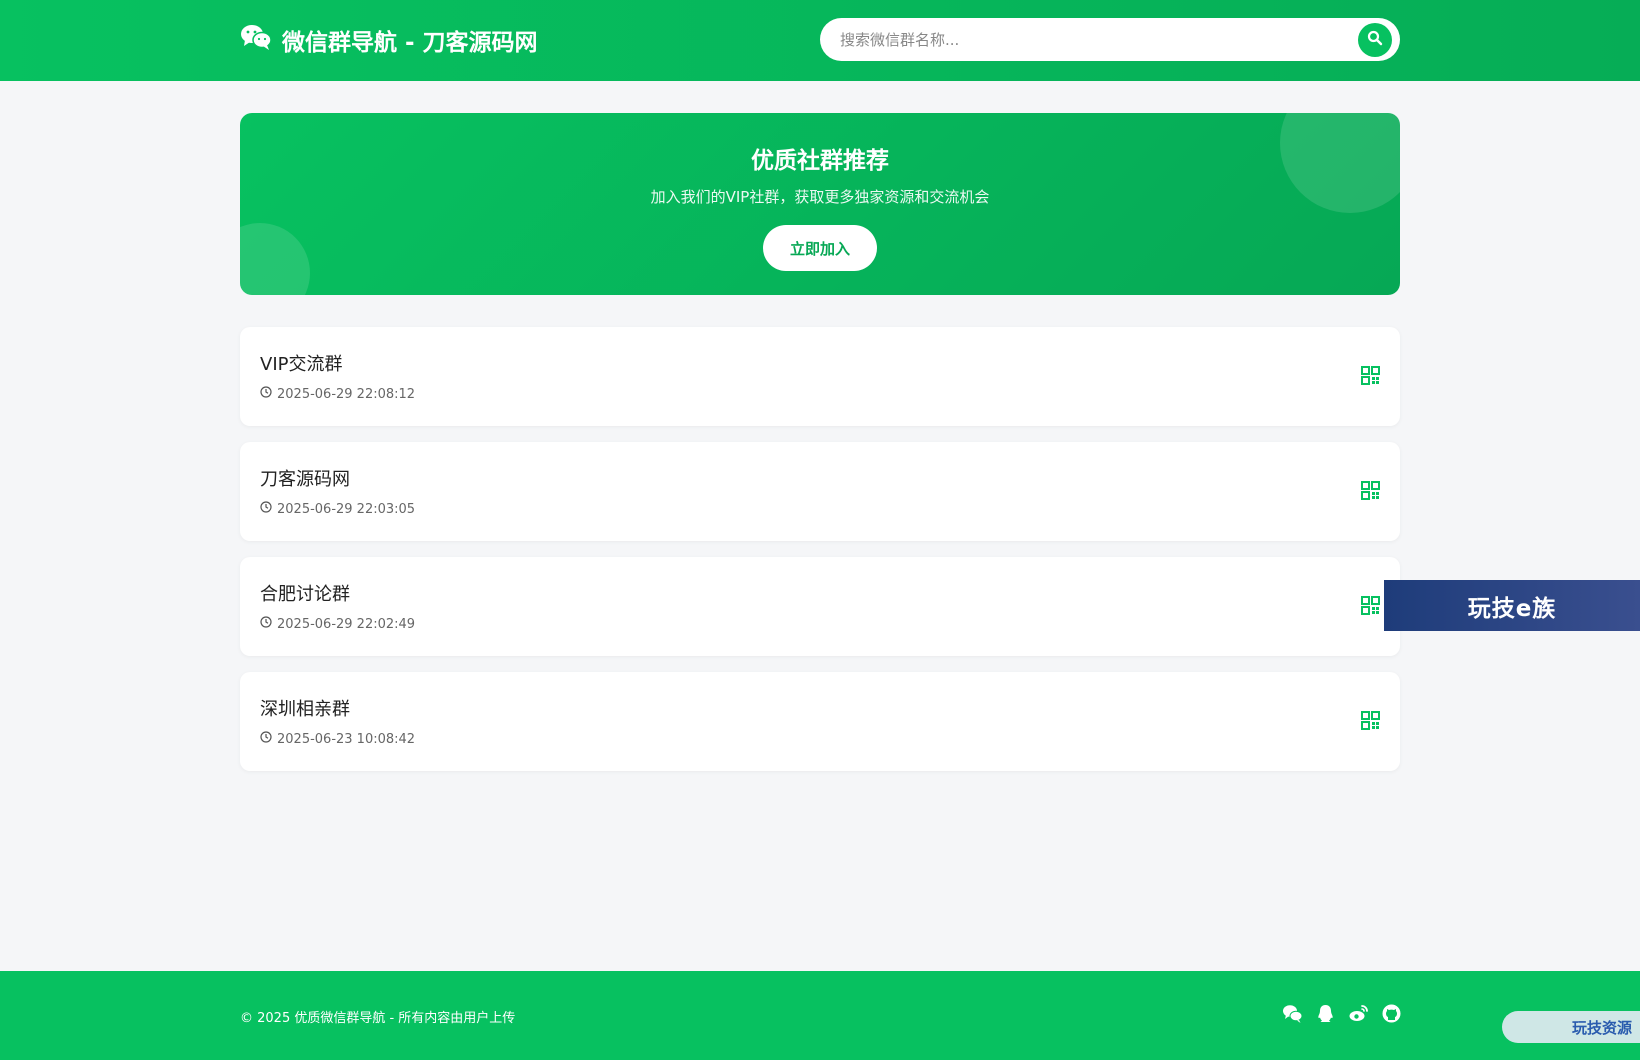 Image resolution: width=1640 pixels, height=1060 pixels. Describe the element at coordinates (346, 739) in the screenshot. I see `group-timestamp: 2025-06-23 10:08:42` at that location.